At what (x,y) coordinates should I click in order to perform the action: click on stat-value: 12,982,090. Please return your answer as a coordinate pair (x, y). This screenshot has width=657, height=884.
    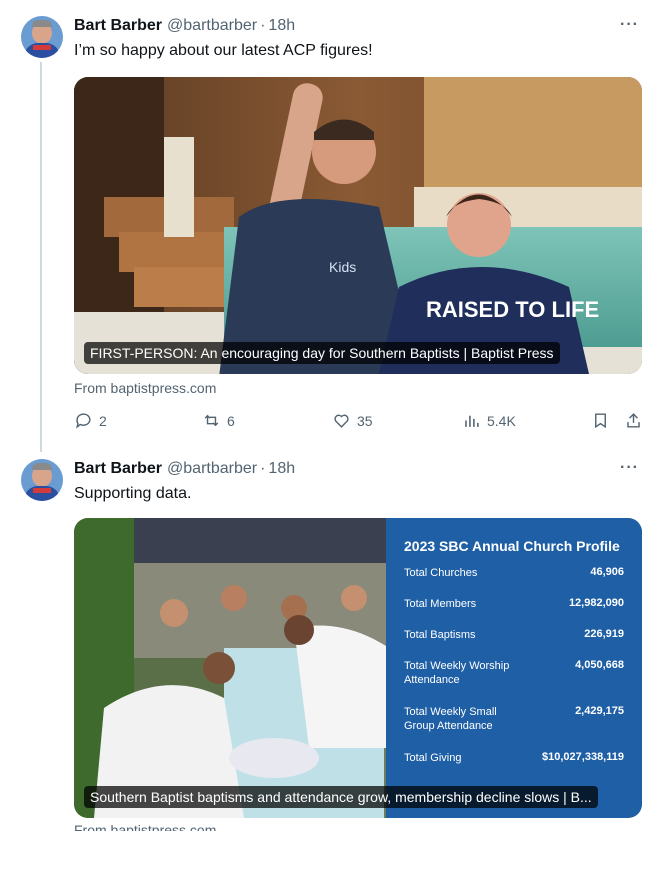
    Looking at the image, I should click on (596, 603).